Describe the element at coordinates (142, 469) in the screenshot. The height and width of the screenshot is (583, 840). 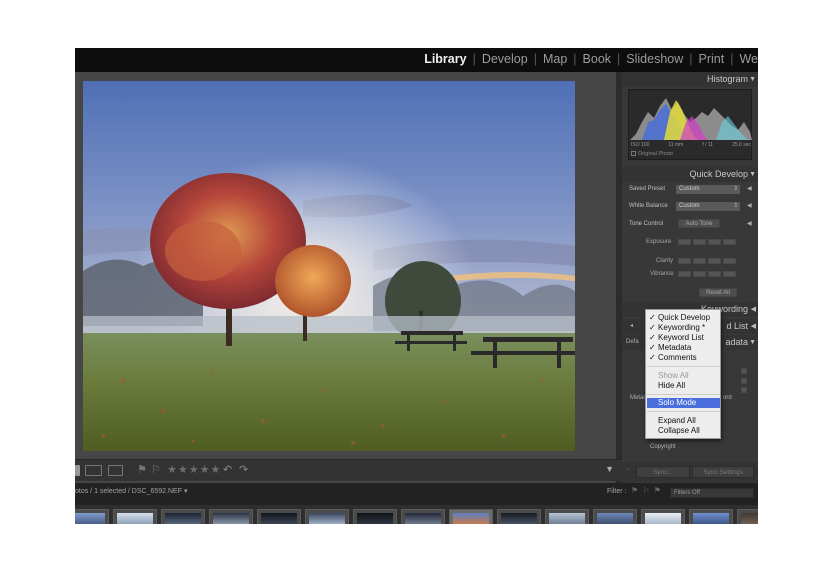
I see `flag-icon: ⚑` at that location.